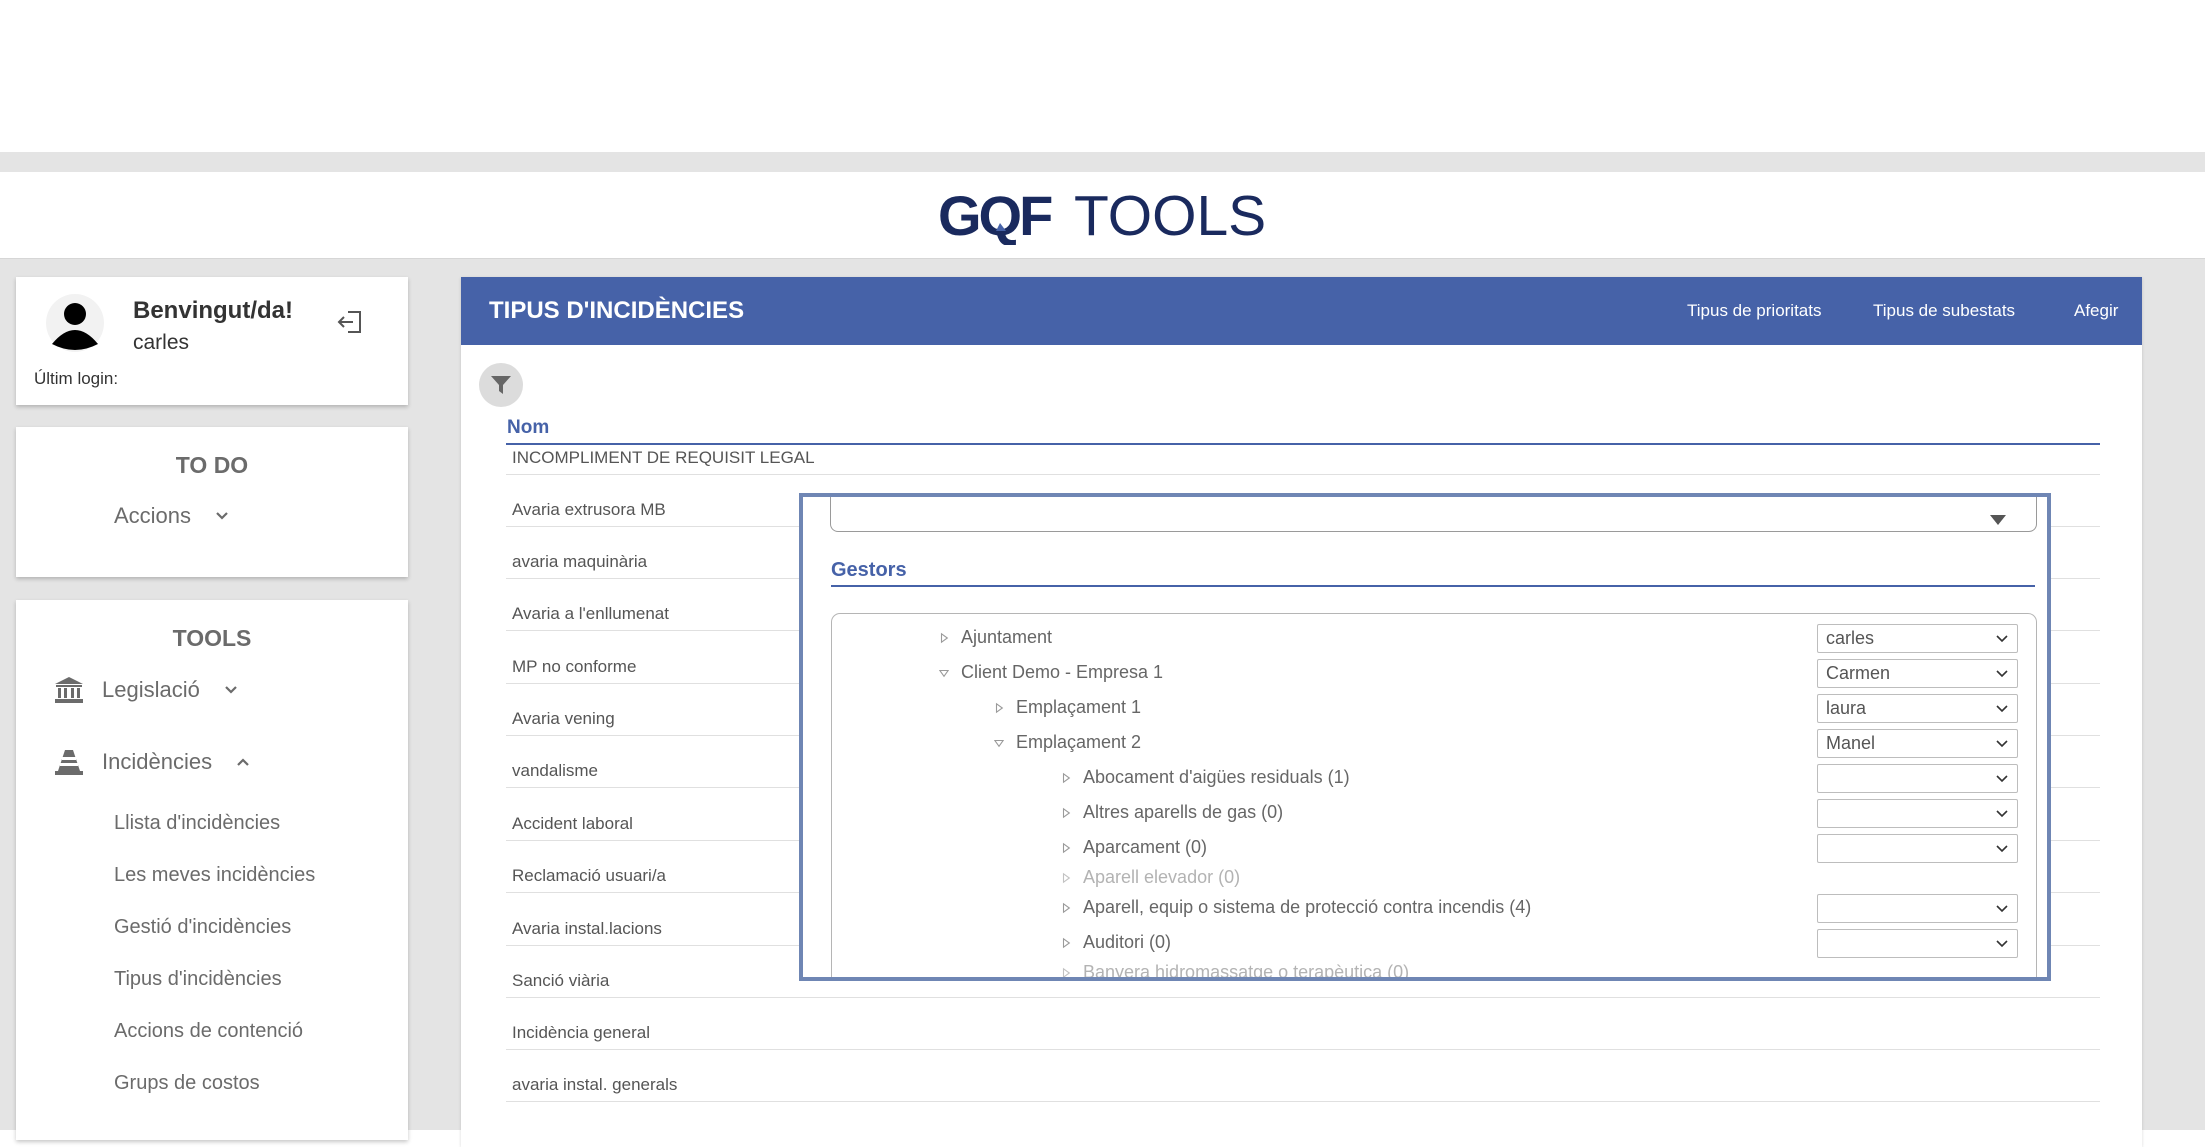  What do you see at coordinates (1917, 638) in the screenshot?
I see `gestor-select: carles` at bounding box center [1917, 638].